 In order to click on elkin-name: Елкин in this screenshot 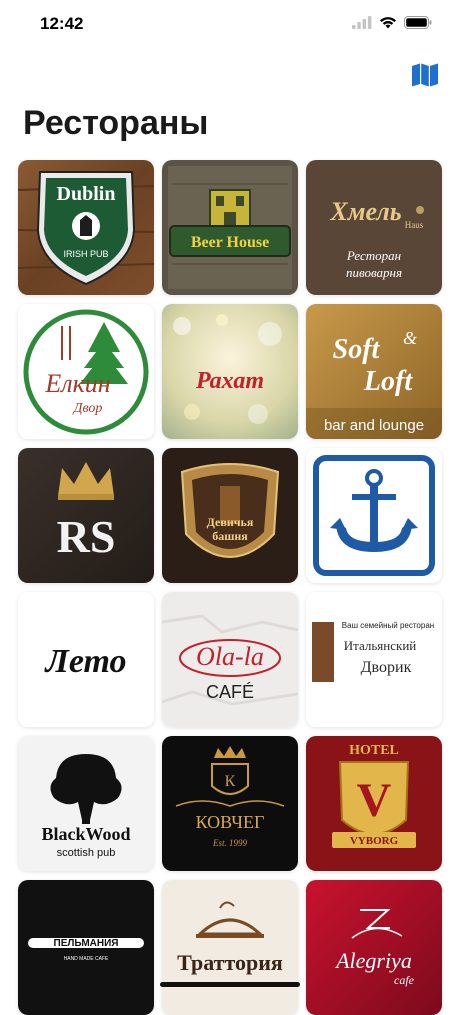, I will do `click(77, 383)`.